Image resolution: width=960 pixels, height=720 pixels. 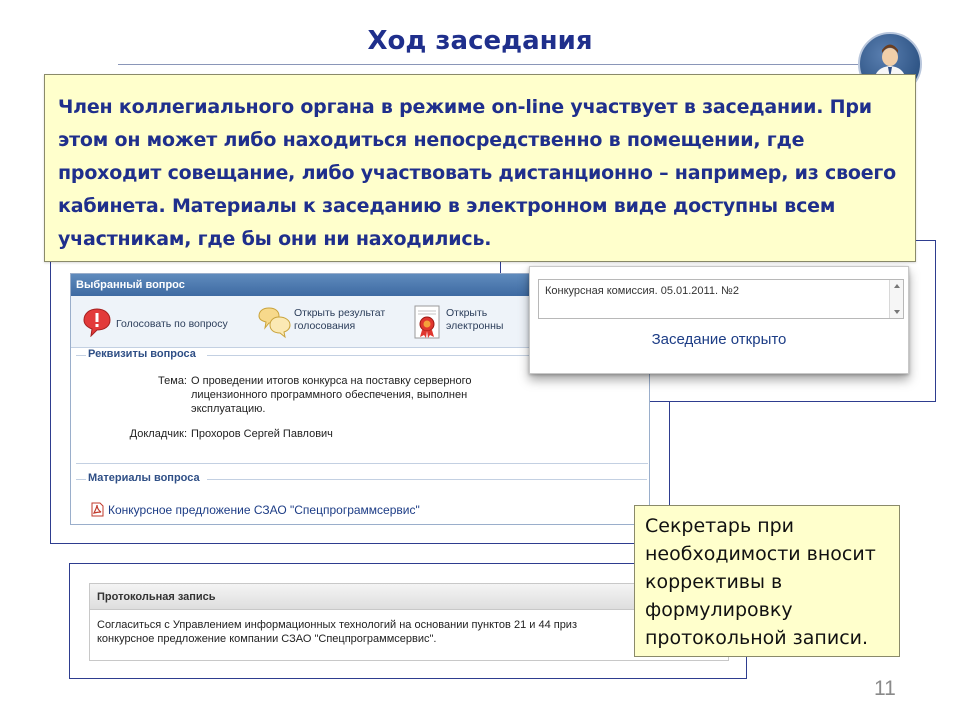 I want to click on speaker-label: Докладчик:, so click(x=158, y=434).